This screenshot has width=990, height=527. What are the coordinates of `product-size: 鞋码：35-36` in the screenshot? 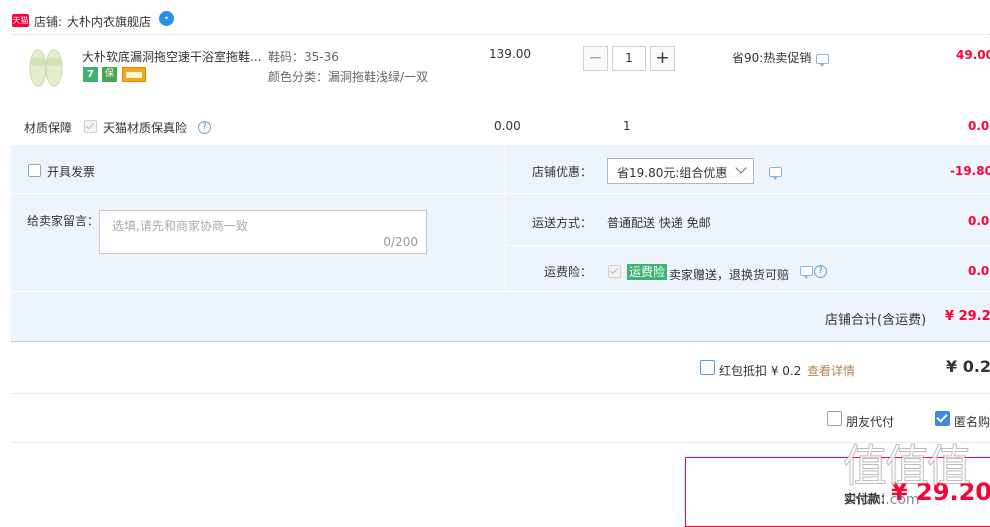 It's located at (303, 57).